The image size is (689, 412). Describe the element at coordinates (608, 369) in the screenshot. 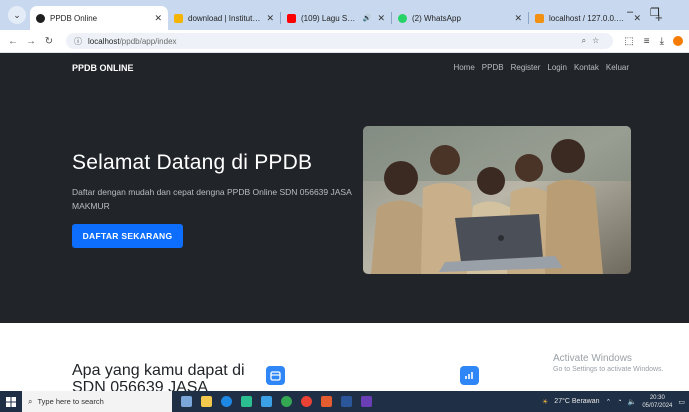

I see `watermark-subtitle: Go to Settings to activate Windows.` at that location.